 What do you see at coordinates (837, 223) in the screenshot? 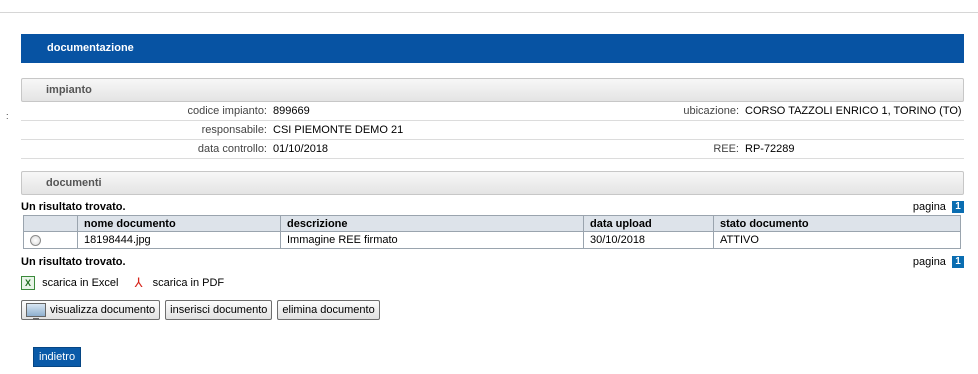
I see `column-header-stato: stato documento` at bounding box center [837, 223].